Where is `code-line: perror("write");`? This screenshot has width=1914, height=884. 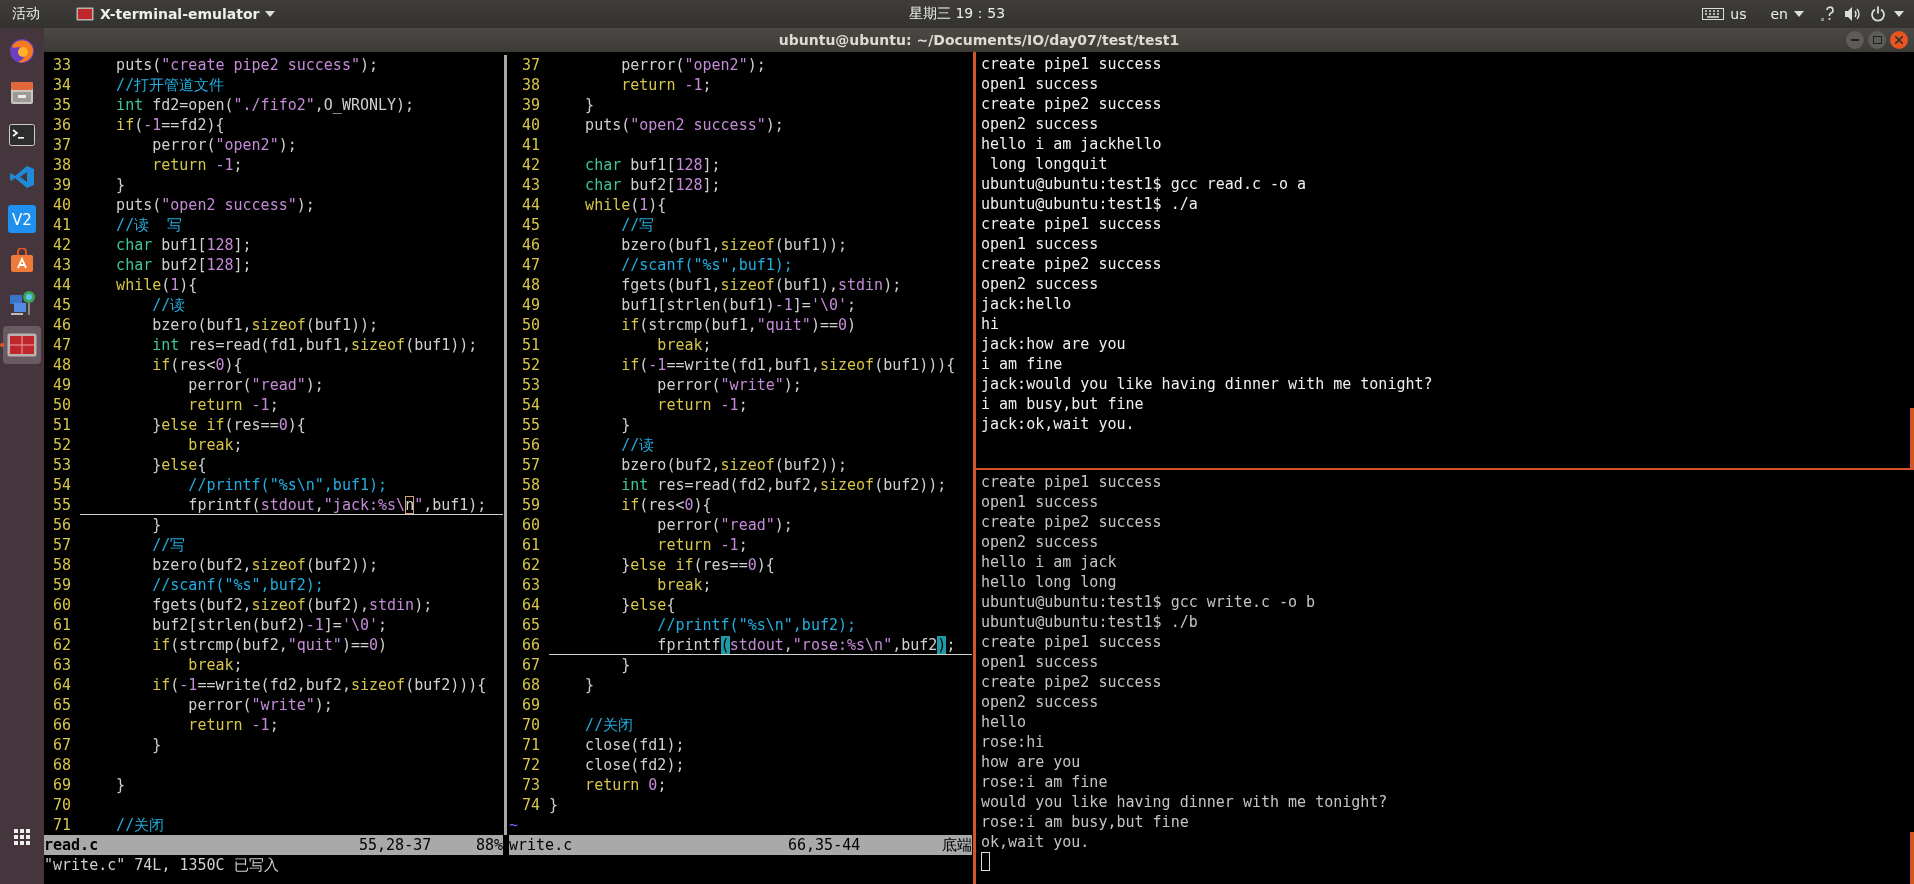
code-line: perror("write"); is located at coordinates (729, 385).